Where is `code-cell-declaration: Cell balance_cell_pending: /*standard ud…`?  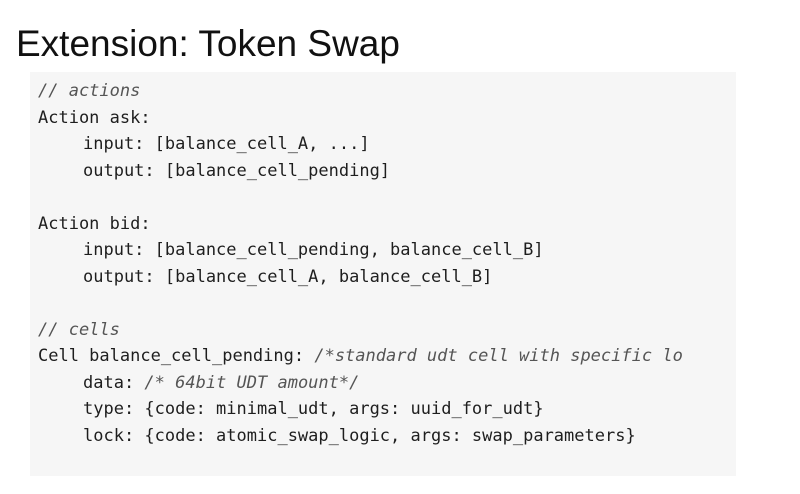
code-cell-declaration: Cell balance_cell_pending: /*standard ud… is located at coordinates (387, 356).